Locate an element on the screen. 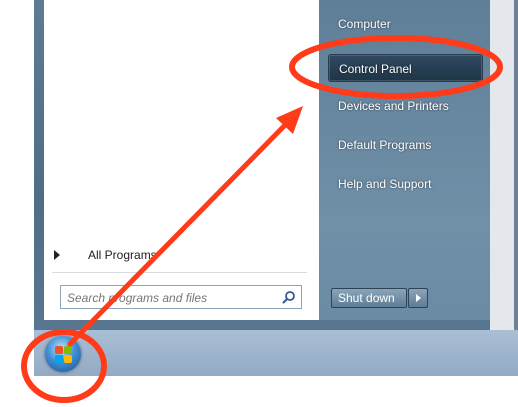  menu-item-computer: Computer is located at coordinates (405, 24).